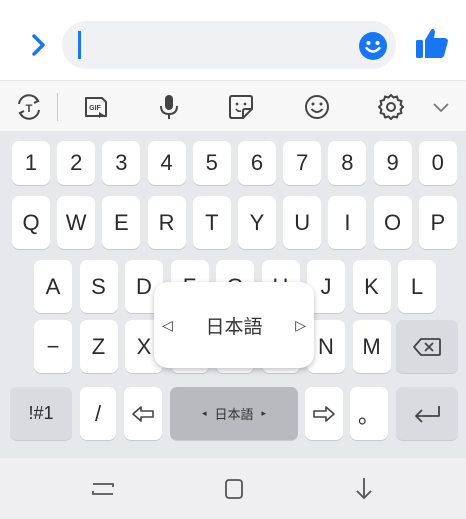 This screenshot has height=519, width=466. Describe the element at coordinates (437, 163) in the screenshot. I see `key: 0` at that location.